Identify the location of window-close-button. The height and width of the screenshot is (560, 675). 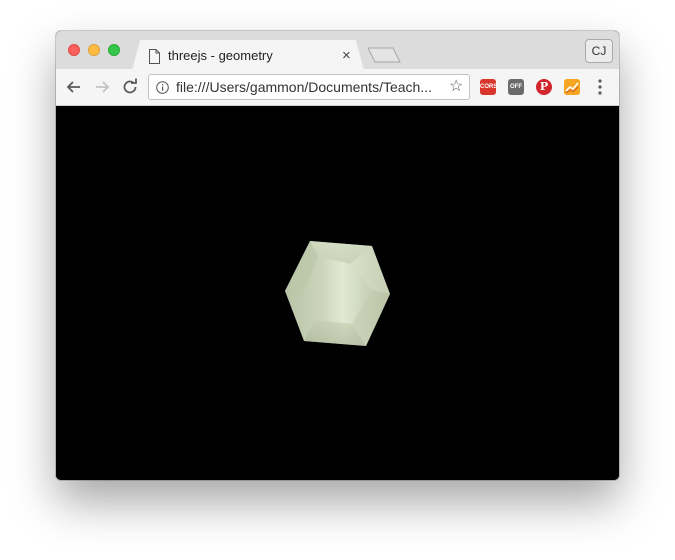
(74, 50).